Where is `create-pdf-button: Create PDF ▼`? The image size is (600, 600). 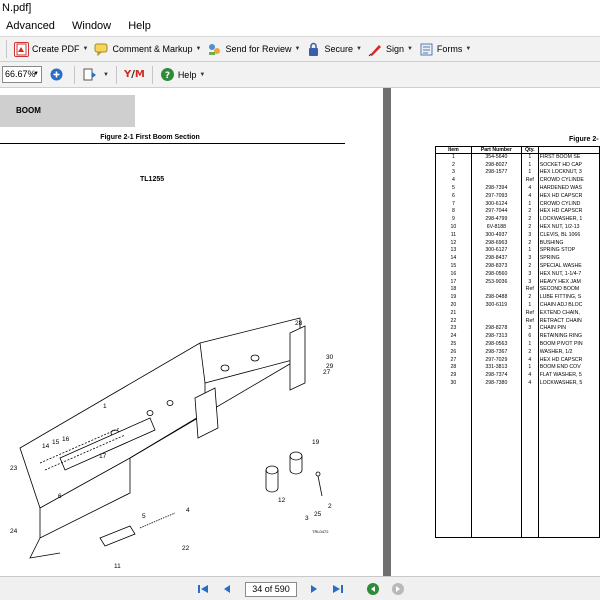
create-pdf-button: Create PDF ▼ is located at coordinates (51, 49).